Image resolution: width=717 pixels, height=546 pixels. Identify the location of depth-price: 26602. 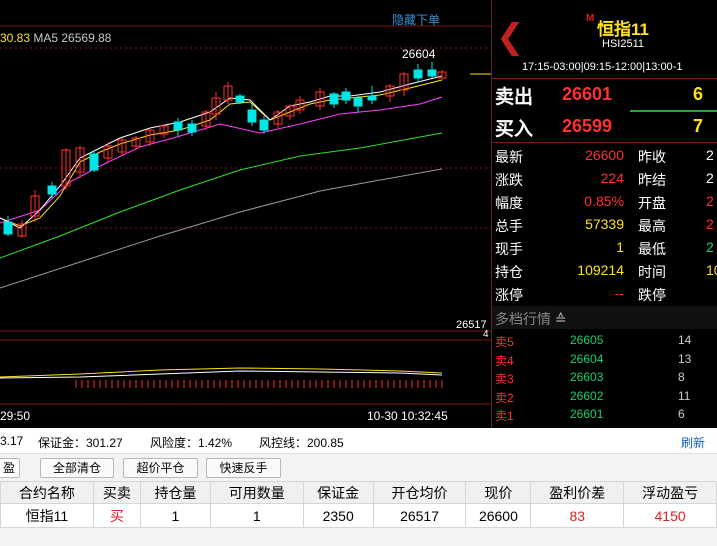
(587, 395).